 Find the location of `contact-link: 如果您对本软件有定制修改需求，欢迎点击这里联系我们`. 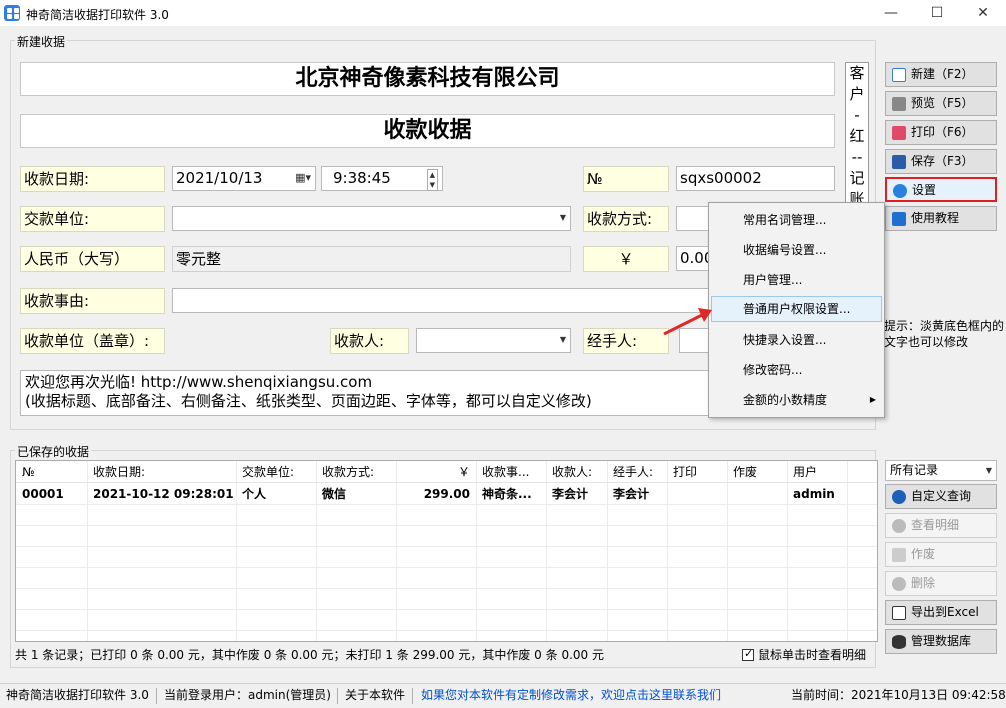

contact-link: 如果您对本软件有定制修改需求，欢迎点击这里联系我们 is located at coordinates (571, 695).